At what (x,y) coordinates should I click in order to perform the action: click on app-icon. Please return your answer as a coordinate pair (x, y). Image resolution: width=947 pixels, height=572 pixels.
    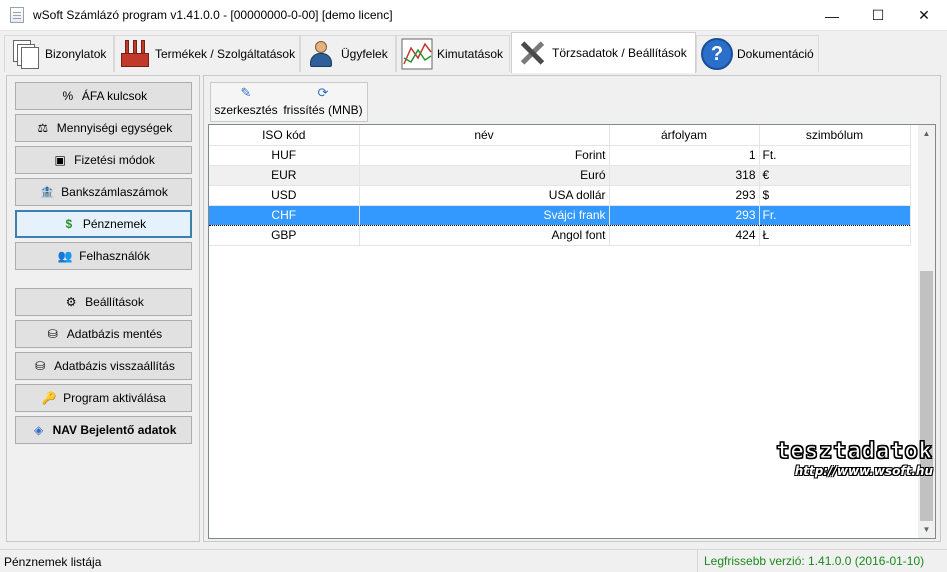
    Looking at the image, I should click on (17, 15).